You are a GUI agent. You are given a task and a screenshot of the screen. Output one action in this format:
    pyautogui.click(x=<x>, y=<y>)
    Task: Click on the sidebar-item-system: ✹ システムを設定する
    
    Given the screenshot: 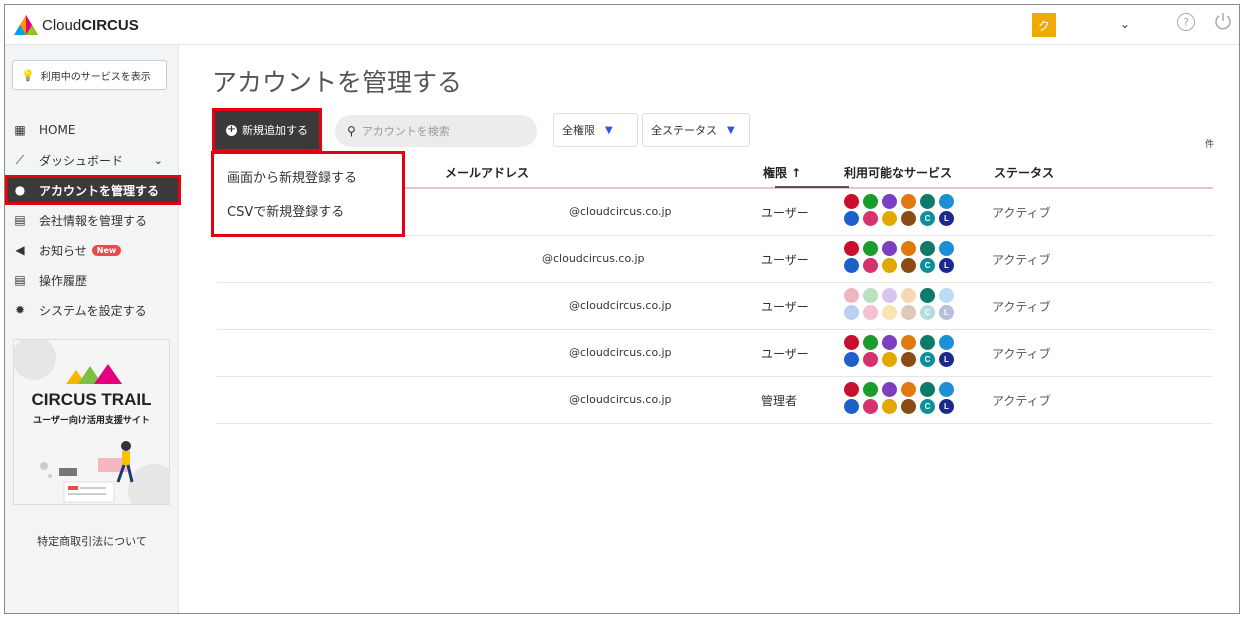 What is the action you would take?
    pyautogui.click(x=92, y=310)
    